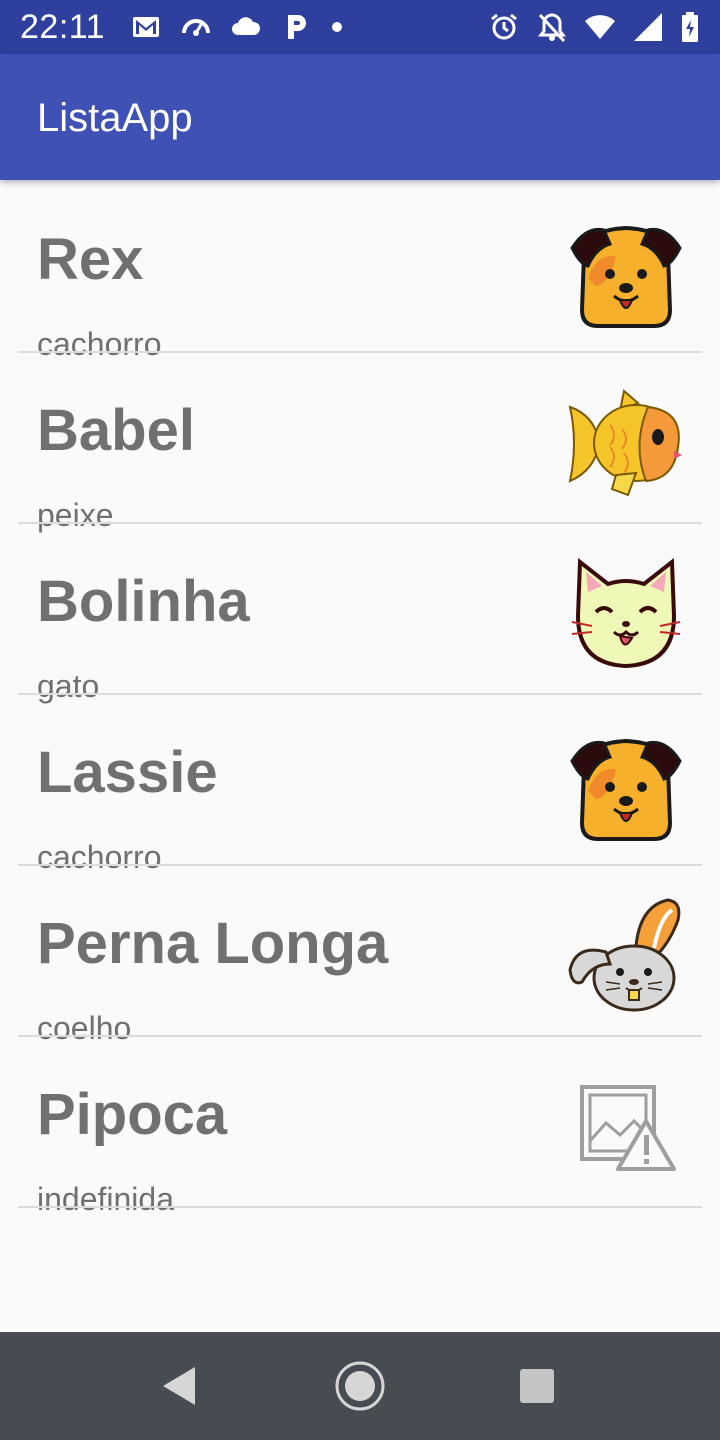 This screenshot has height=1440, width=720. What do you see at coordinates (360, 117) in the screenshot?
I see `app-bar: ListaApp` at bounding box center [360, 117].